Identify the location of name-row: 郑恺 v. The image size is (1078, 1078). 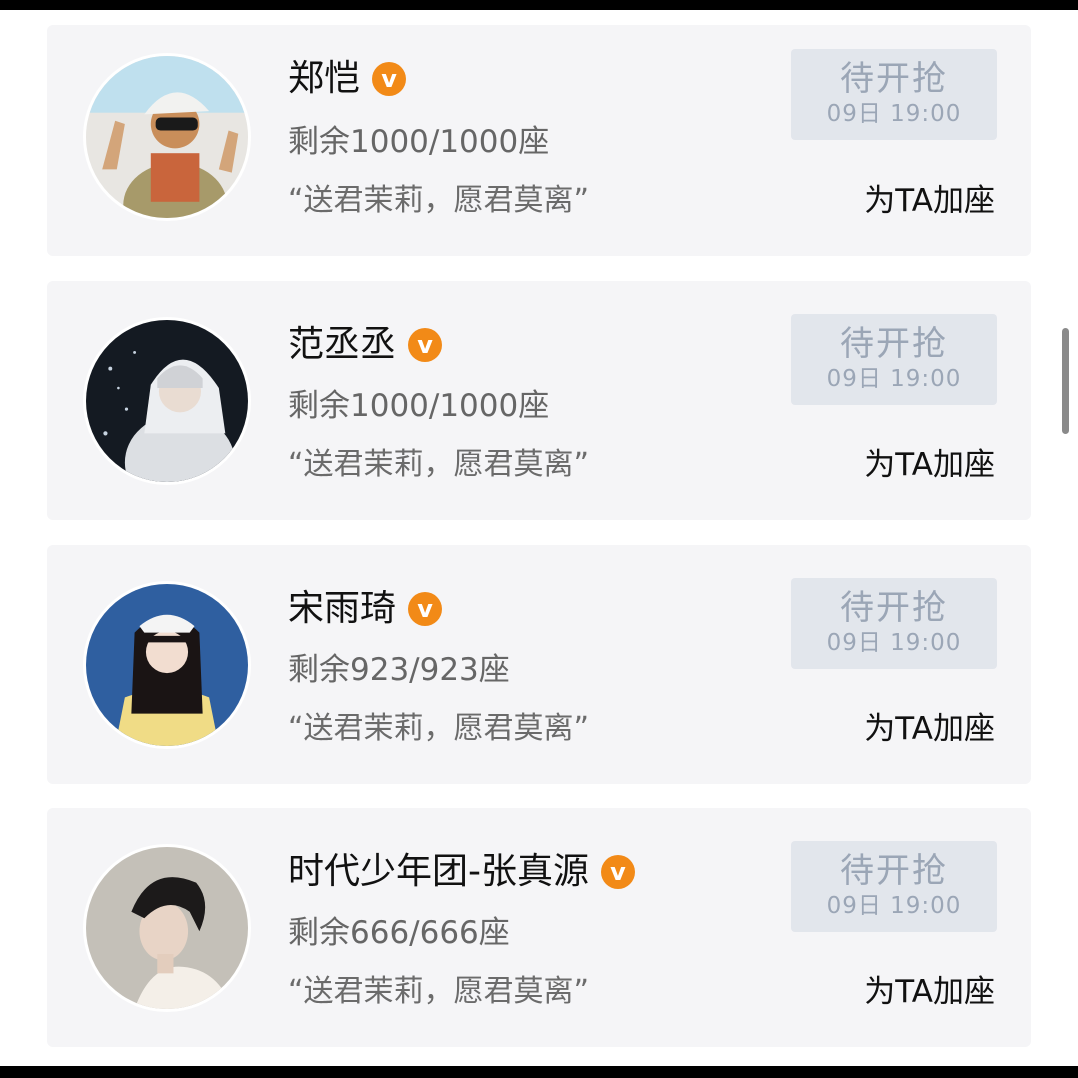
(347, 79).